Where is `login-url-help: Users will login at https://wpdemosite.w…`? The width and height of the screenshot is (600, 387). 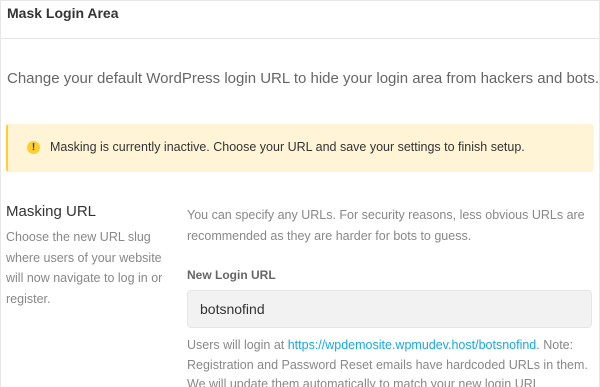 login-url-help: Users will login at https://wpdemosite.w… is located at coordinates (389, 361).